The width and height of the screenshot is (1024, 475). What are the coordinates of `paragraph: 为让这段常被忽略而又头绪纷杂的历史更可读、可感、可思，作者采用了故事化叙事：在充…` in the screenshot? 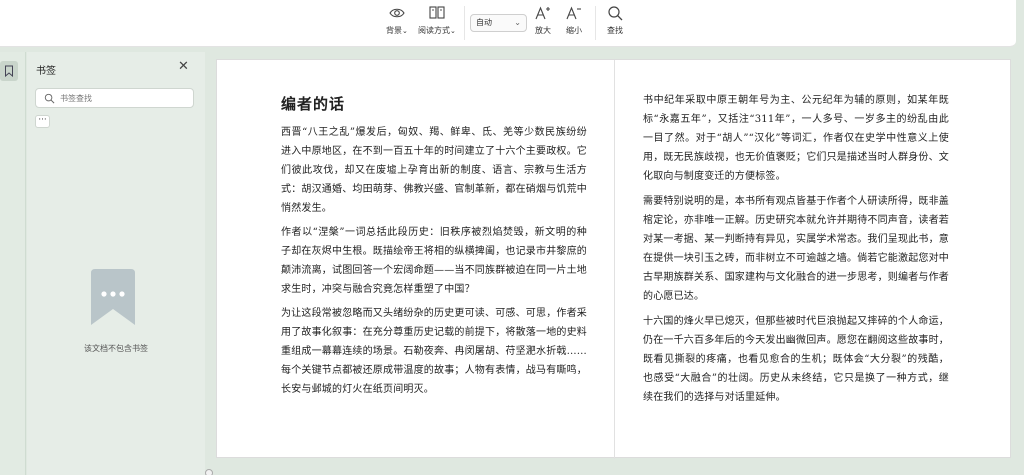 It's located at (434, 351).